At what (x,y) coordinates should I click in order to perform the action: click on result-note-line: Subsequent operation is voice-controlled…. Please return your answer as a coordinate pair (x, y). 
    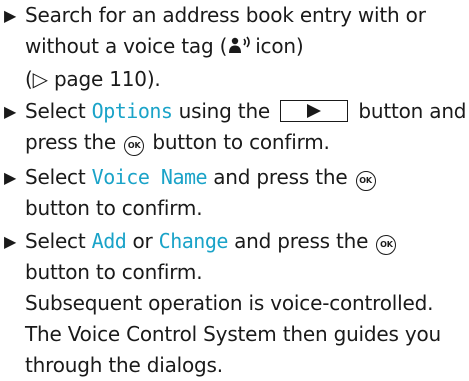
    Looking at the image, I should click on (229, 303).